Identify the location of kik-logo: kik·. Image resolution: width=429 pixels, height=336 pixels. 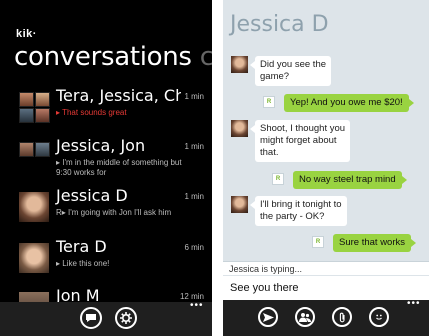
(26, 34).